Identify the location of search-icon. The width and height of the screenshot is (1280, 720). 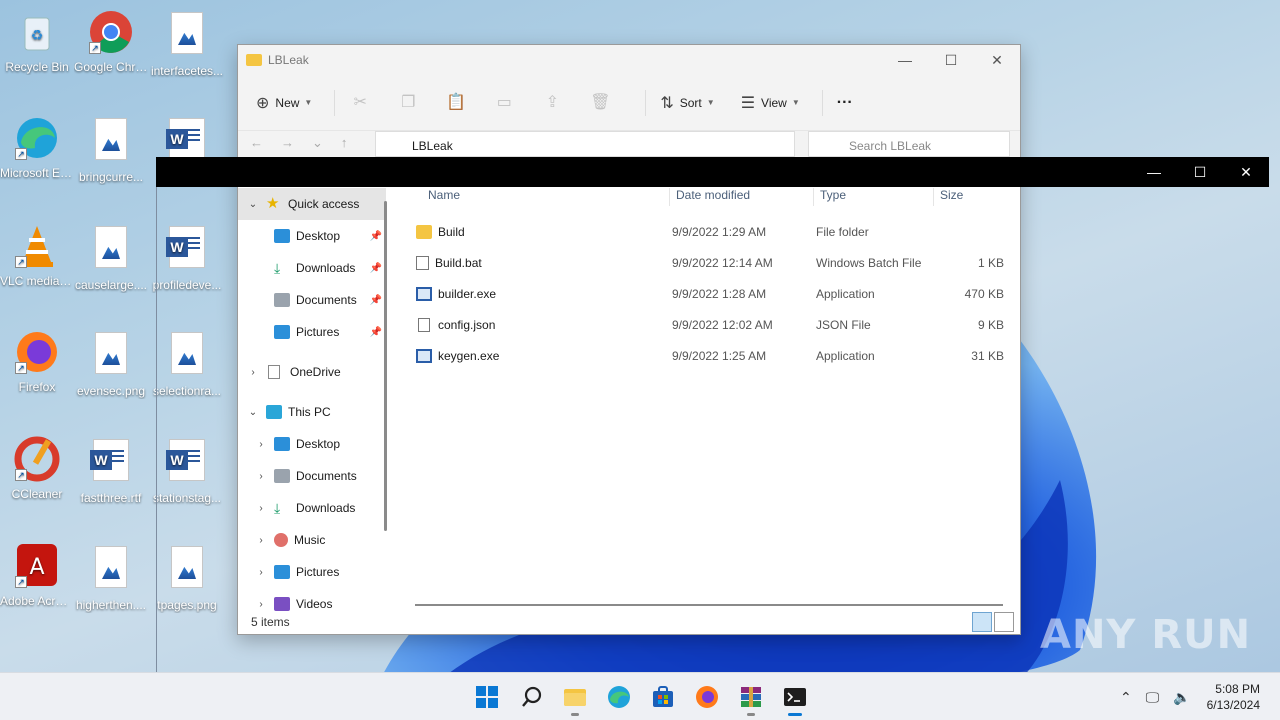
(532, 696).